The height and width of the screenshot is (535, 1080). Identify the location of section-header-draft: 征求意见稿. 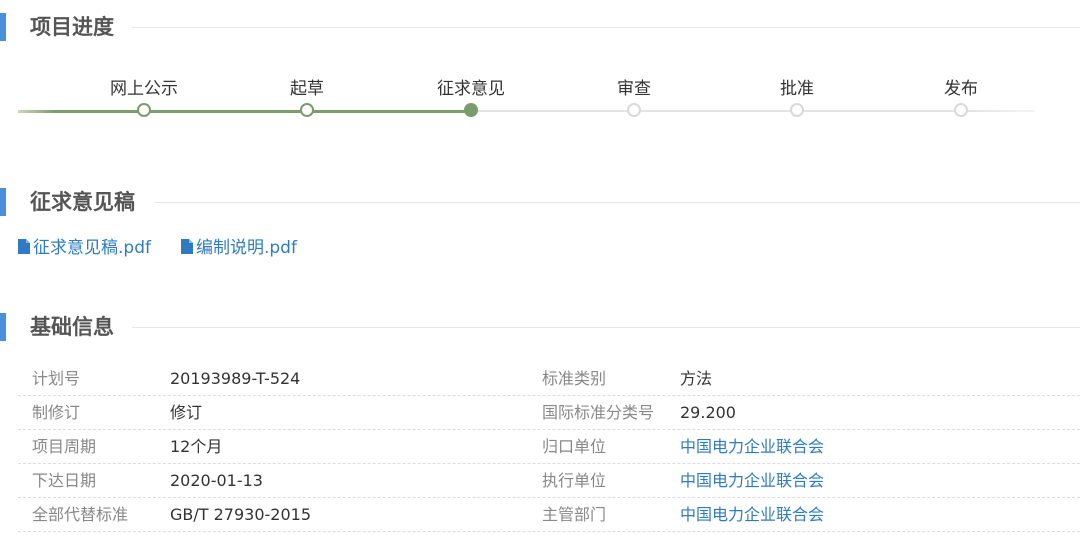
(540, 202).